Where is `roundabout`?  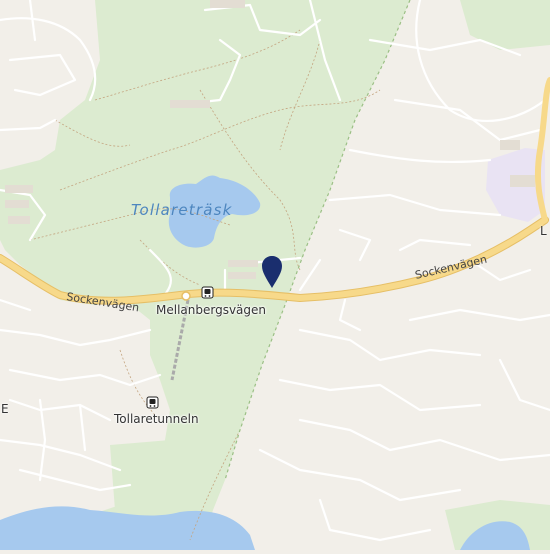 roundabout is located at coordinates (186, 296).